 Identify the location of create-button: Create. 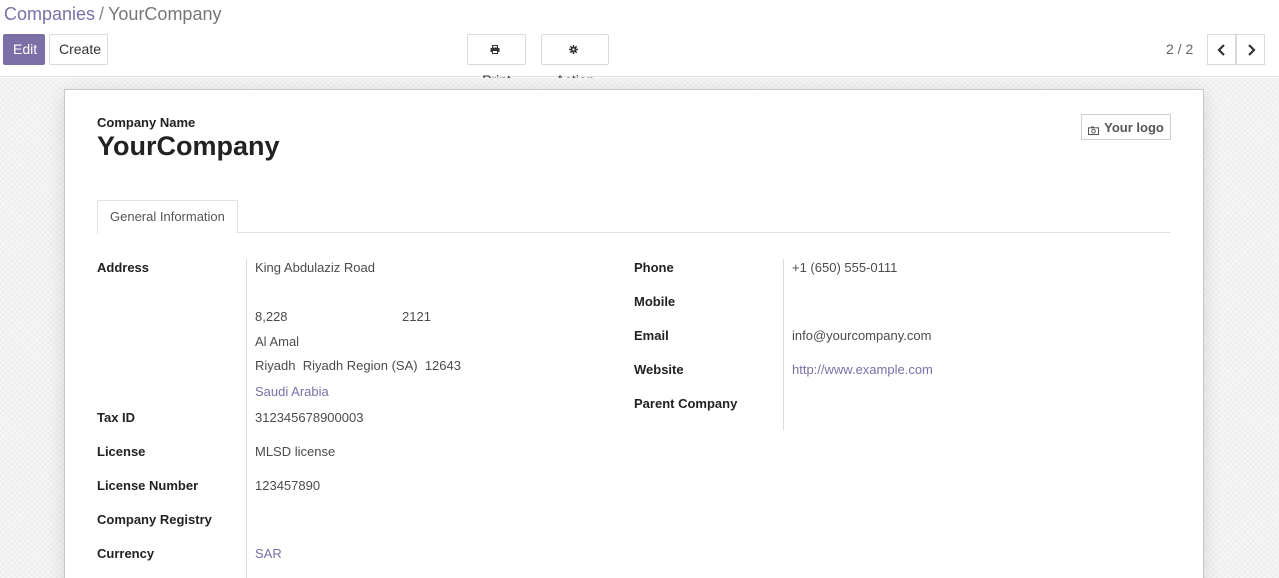
(78, 49).